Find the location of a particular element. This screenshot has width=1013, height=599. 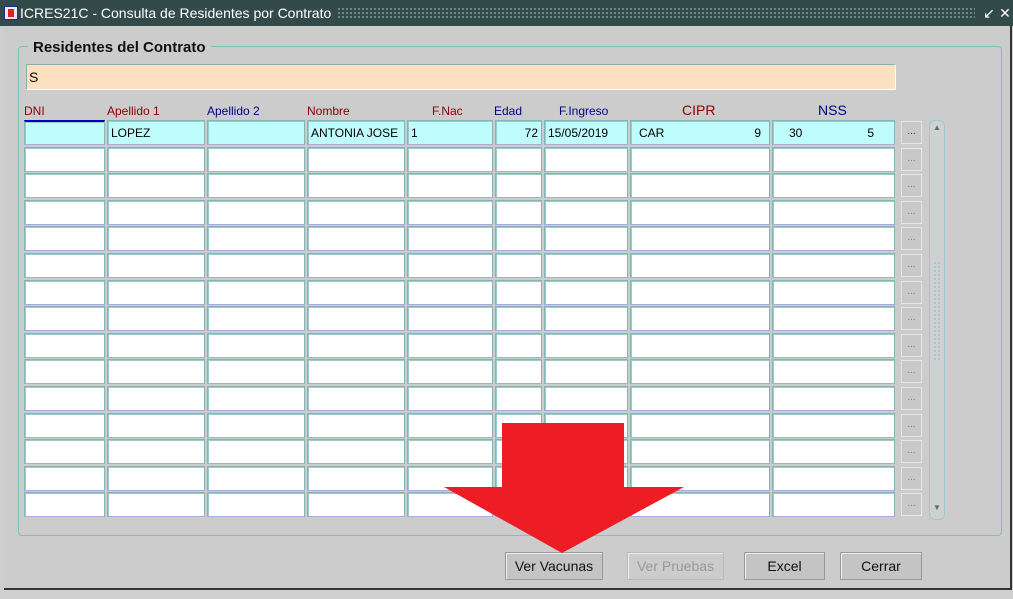

red-arrow-icon is located at coordinates (564, 488).